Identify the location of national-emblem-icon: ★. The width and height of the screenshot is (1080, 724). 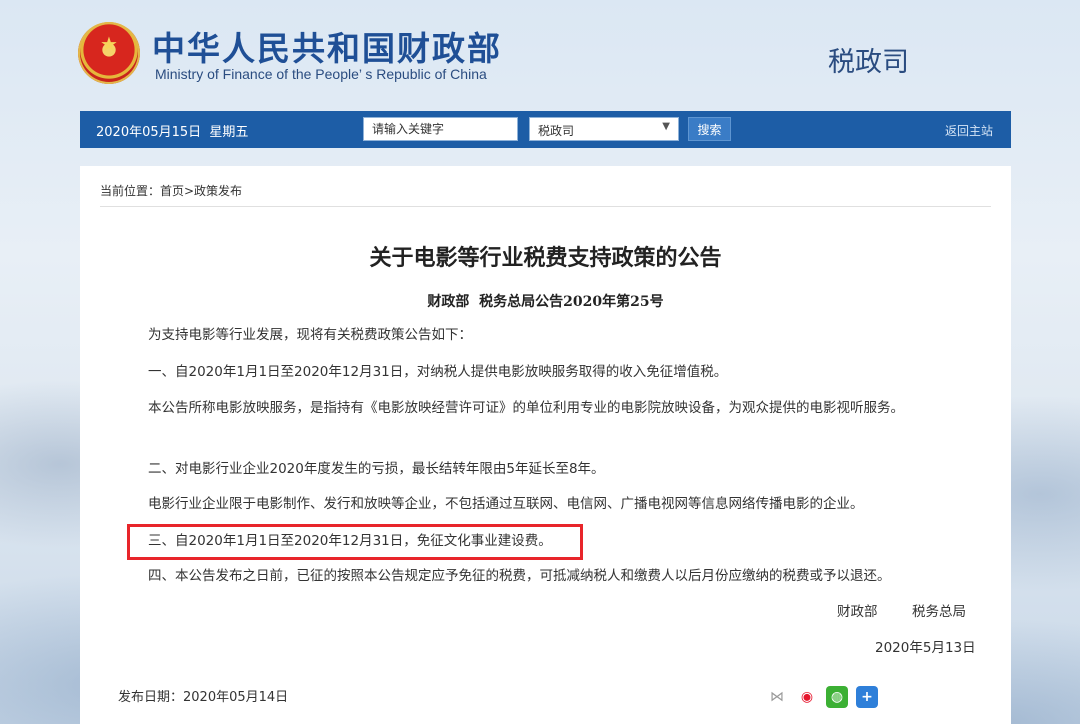
(109, 53).